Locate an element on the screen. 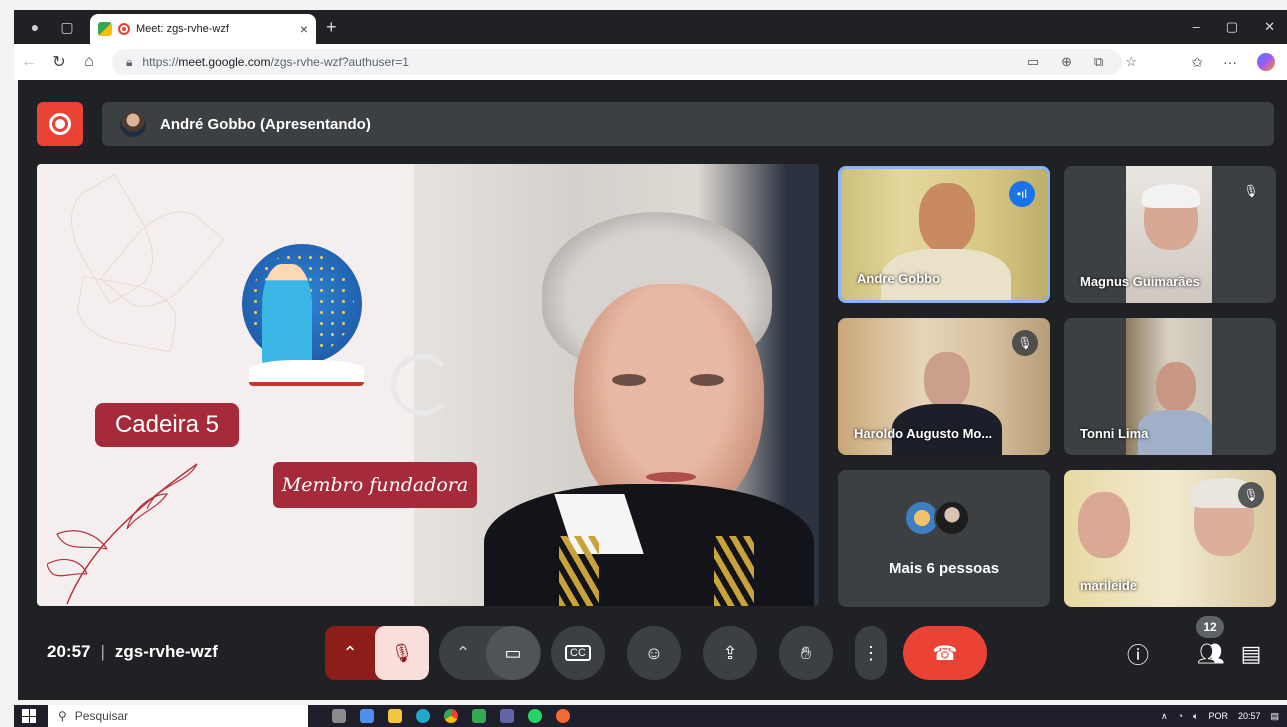 This screenshot has height=727, width=1287. loading-spinner-icon is located at coordinates (422, 385).